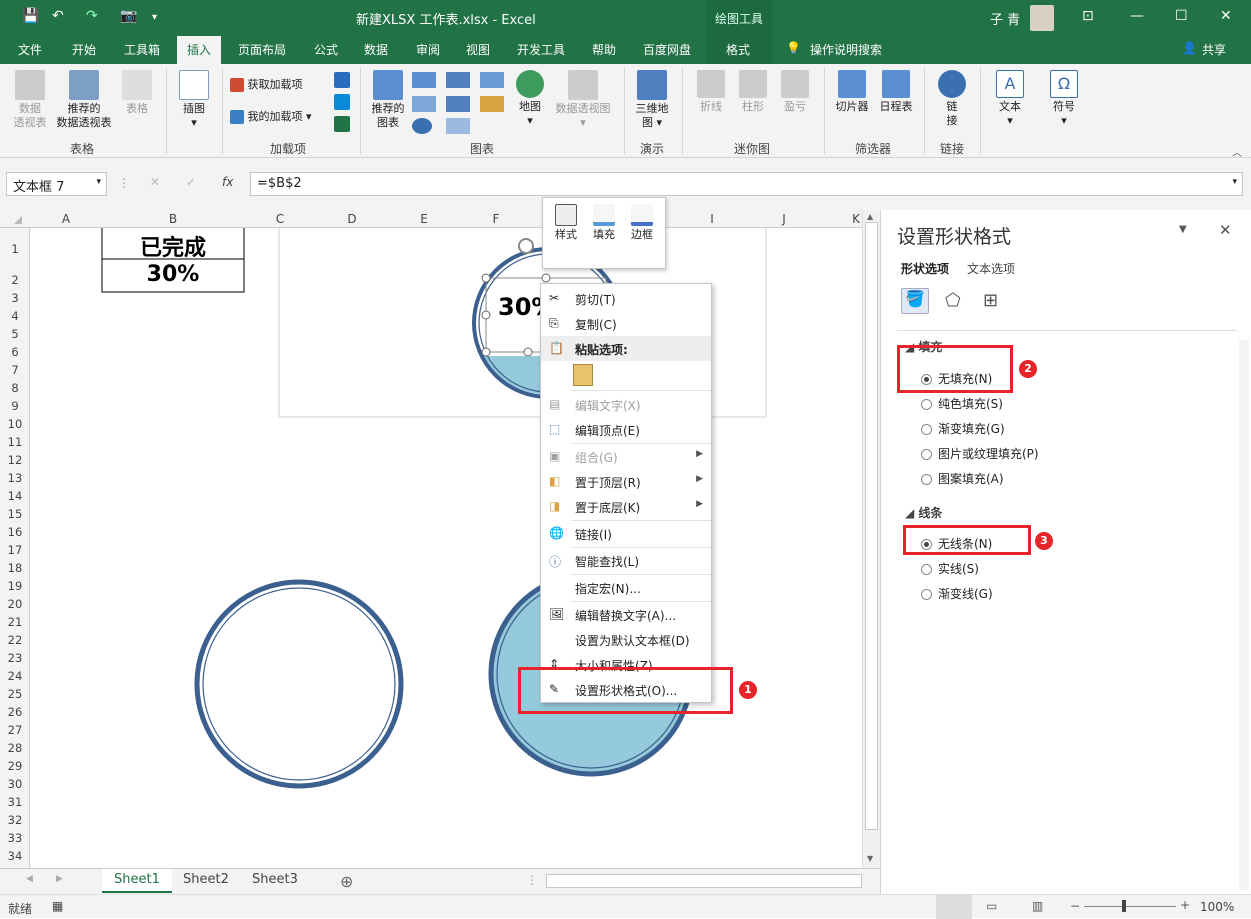  Describe the element at coordinates (852, 92) in the screenshot. I see `slicer-button: 切片器` at that location.